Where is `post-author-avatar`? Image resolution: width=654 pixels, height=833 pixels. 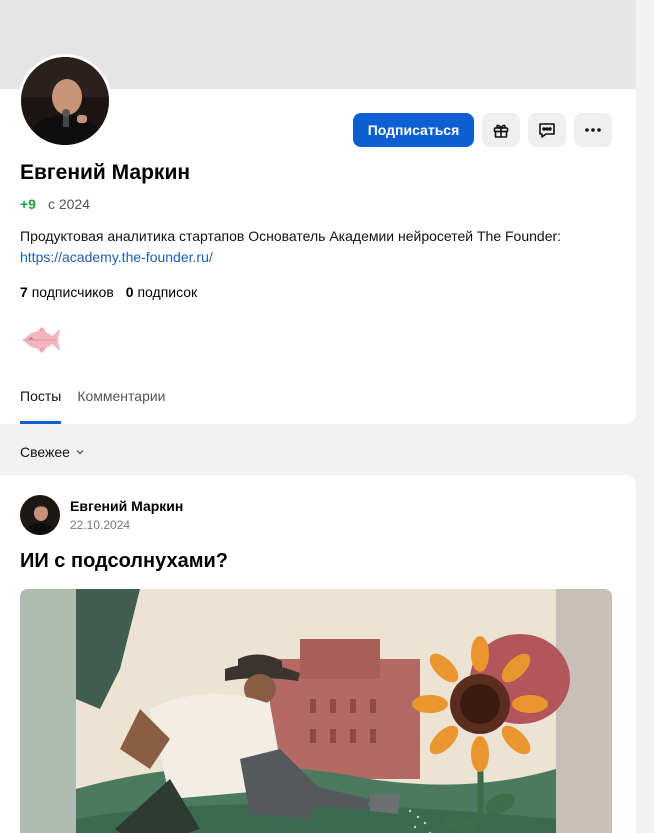
post-author-avatar is located at coordinates (40, 515).